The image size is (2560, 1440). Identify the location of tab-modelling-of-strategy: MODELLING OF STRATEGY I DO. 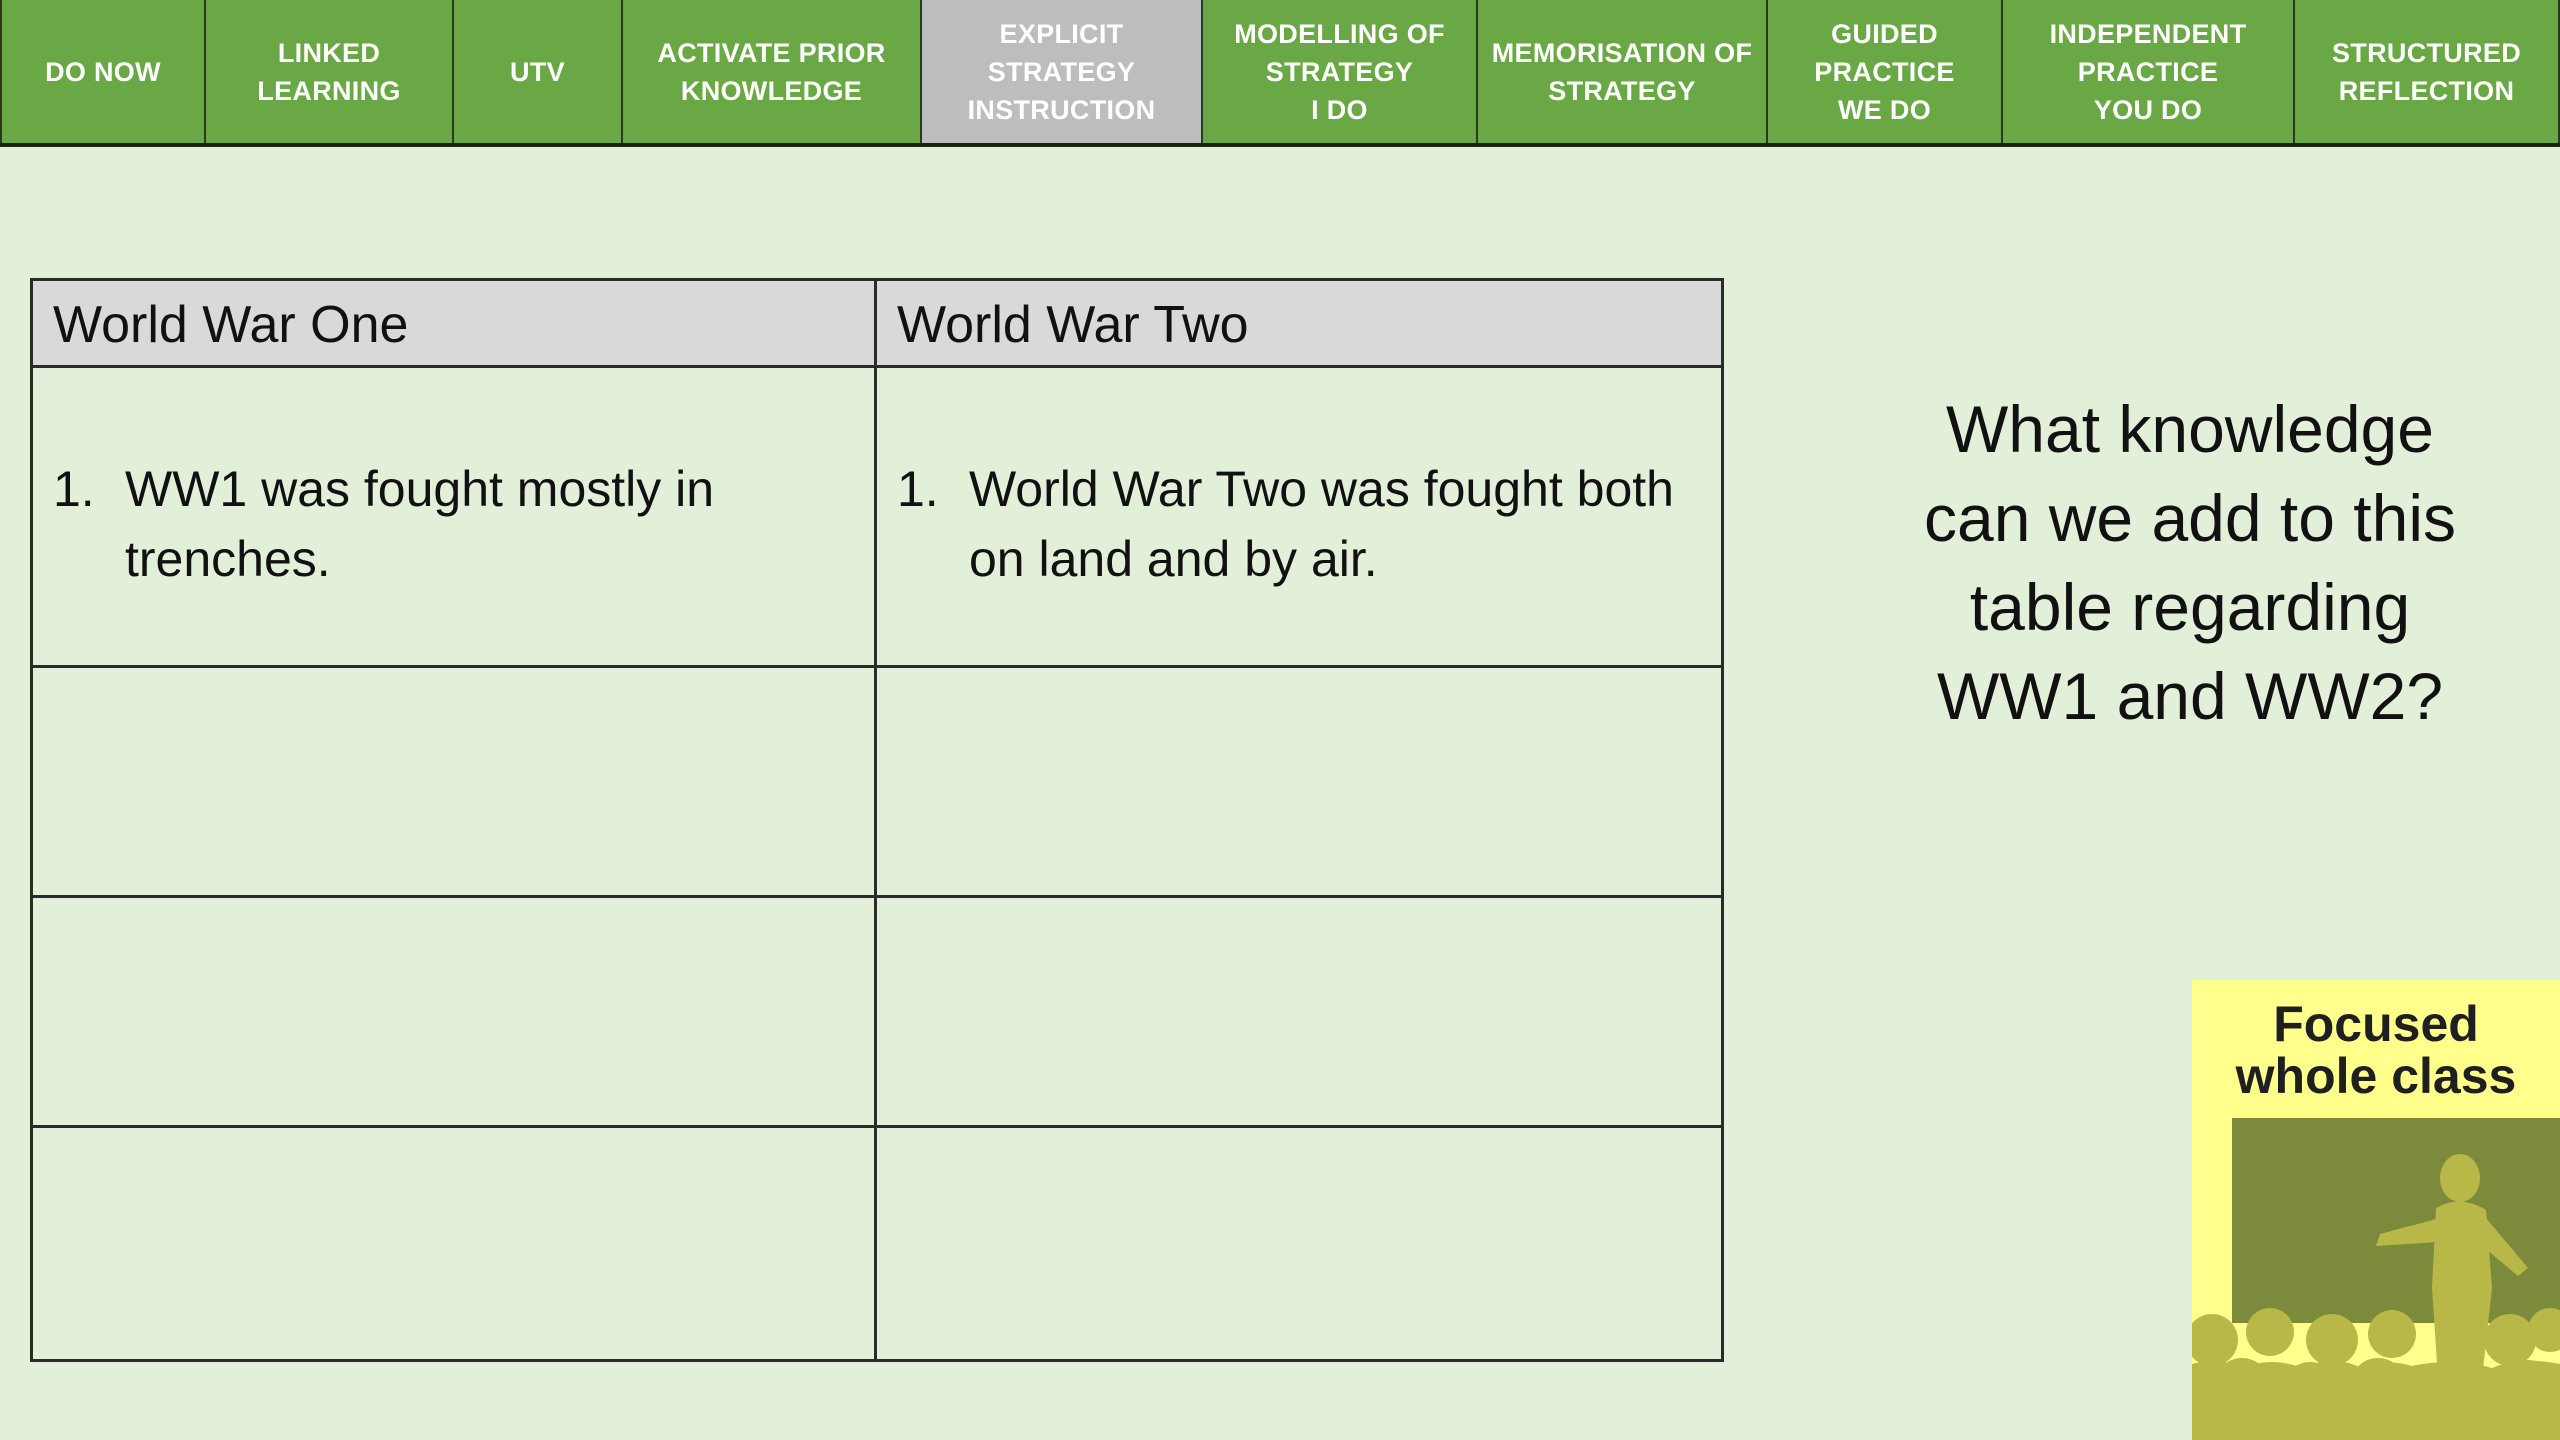
(1340, 71).